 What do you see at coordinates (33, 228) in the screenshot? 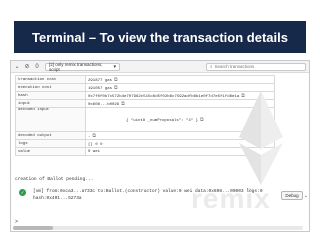
I see `scrollbar-thumb` at bounding box center [33, 228].